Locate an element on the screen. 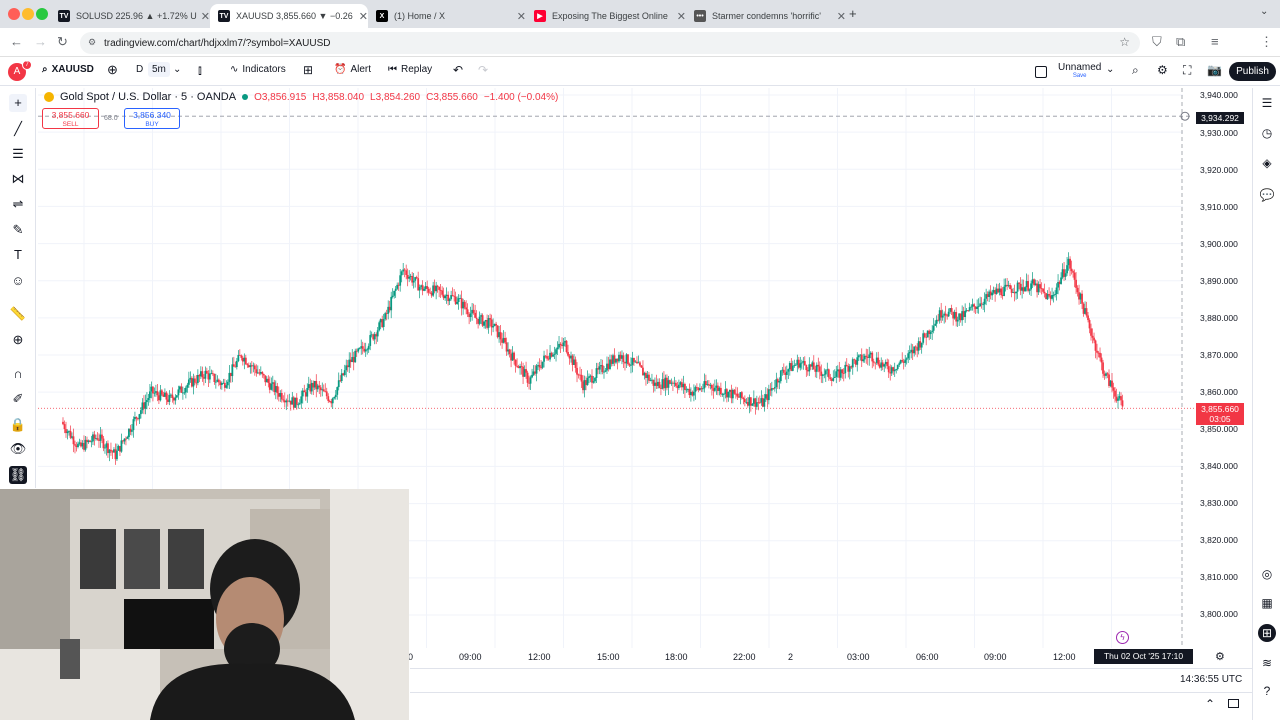  browser-menu-icon: ⋮ is located at coordinates (1266, 42).